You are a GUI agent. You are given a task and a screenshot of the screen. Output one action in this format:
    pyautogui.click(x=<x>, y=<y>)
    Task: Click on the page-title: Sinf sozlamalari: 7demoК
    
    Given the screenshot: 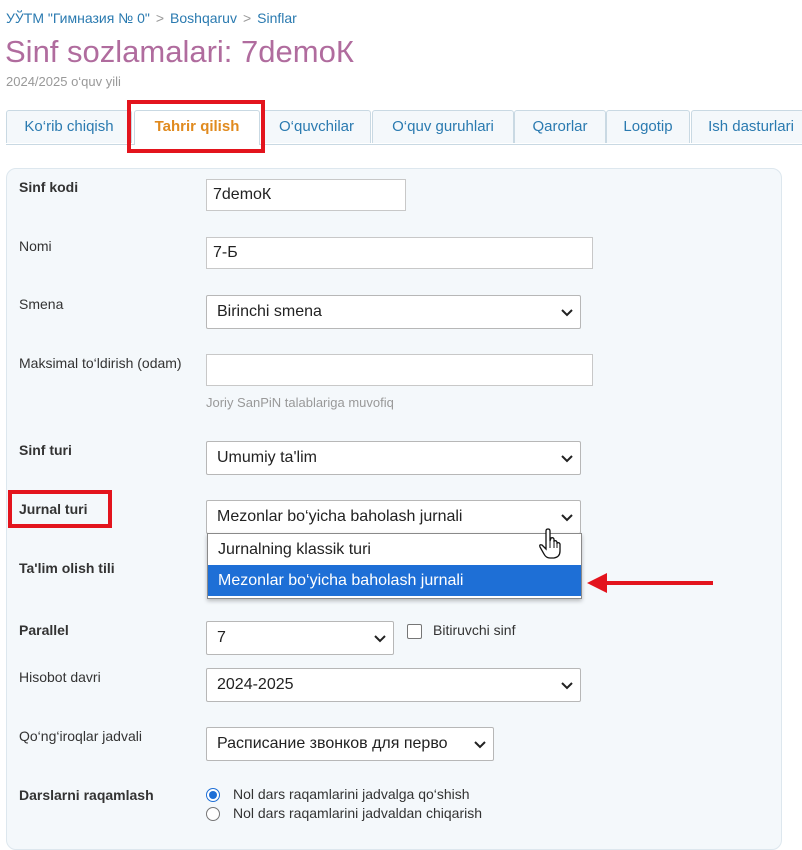 What is the action you would take?
    pyautogui.click(x=179, y=51)
    